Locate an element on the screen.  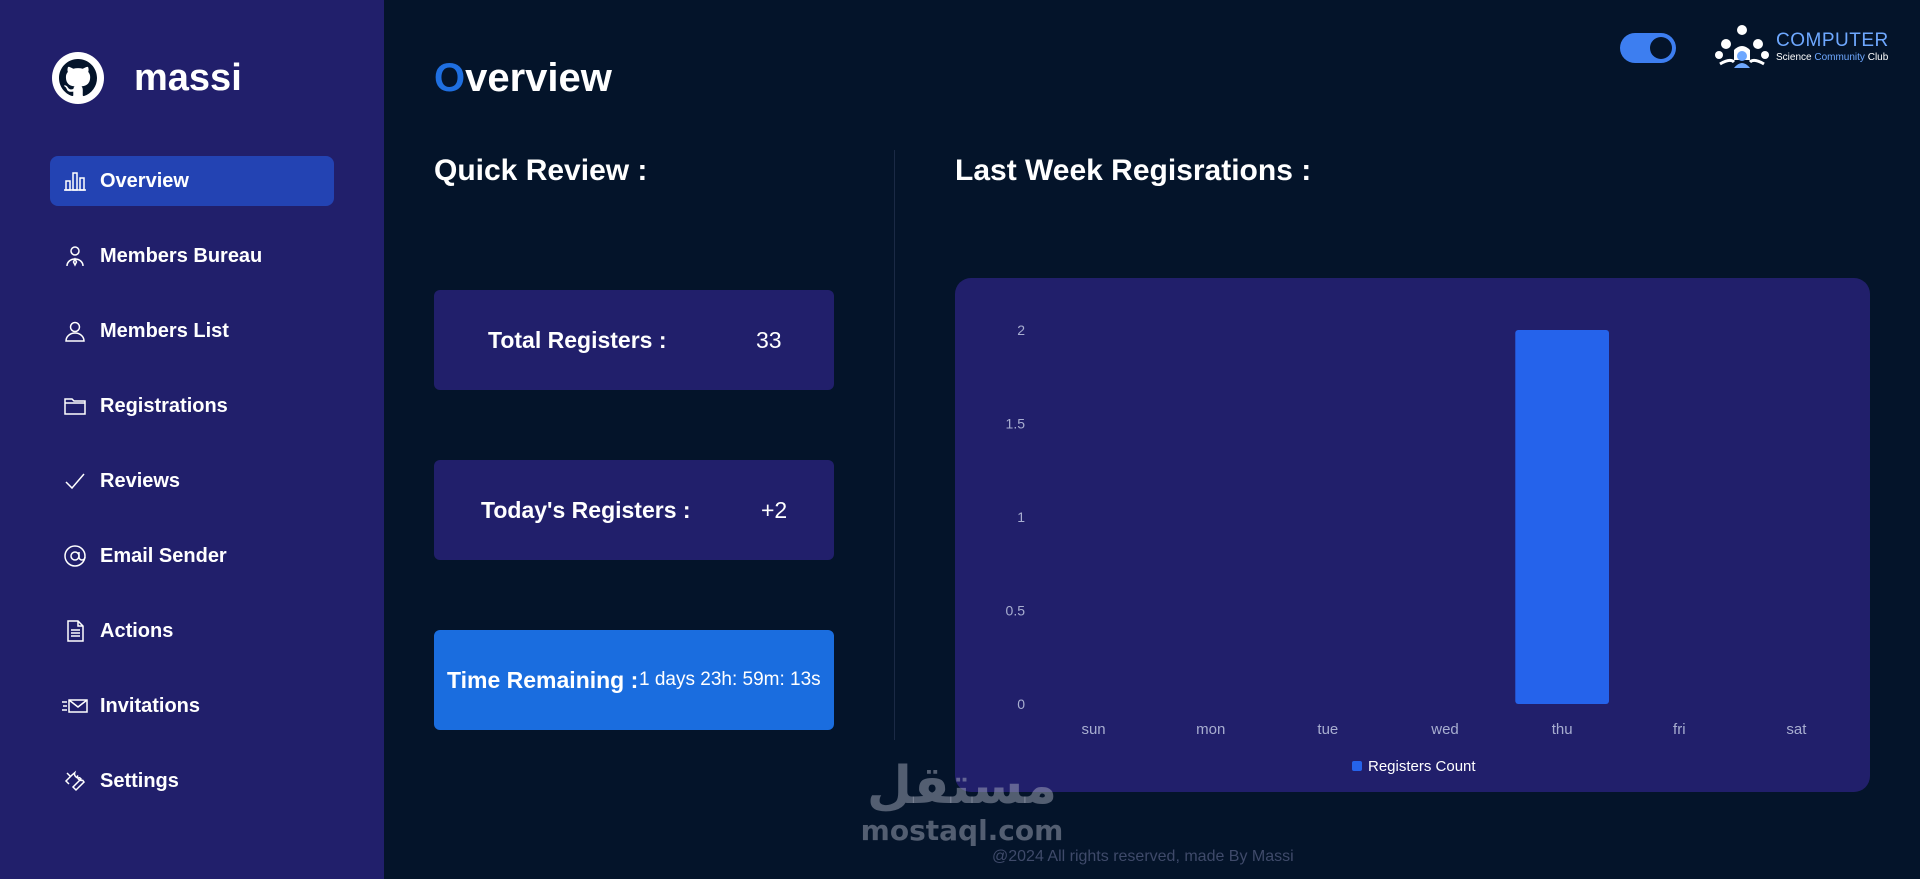
sidebar-item-email-sender: Email Sender is located at coordinates (192, 556).